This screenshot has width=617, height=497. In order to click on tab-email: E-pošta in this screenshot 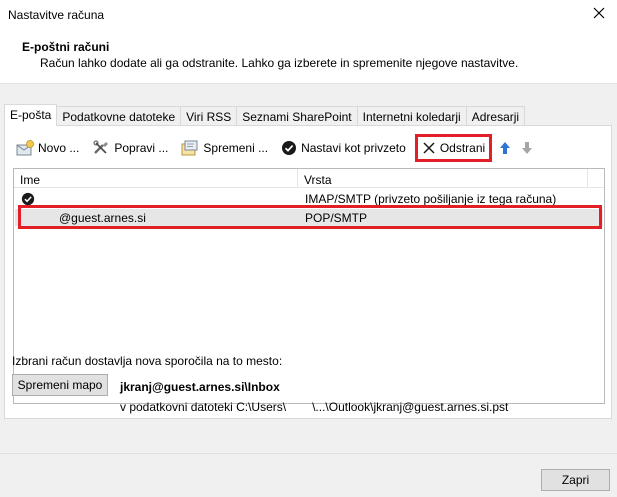, I will do `click(31, 115)`.